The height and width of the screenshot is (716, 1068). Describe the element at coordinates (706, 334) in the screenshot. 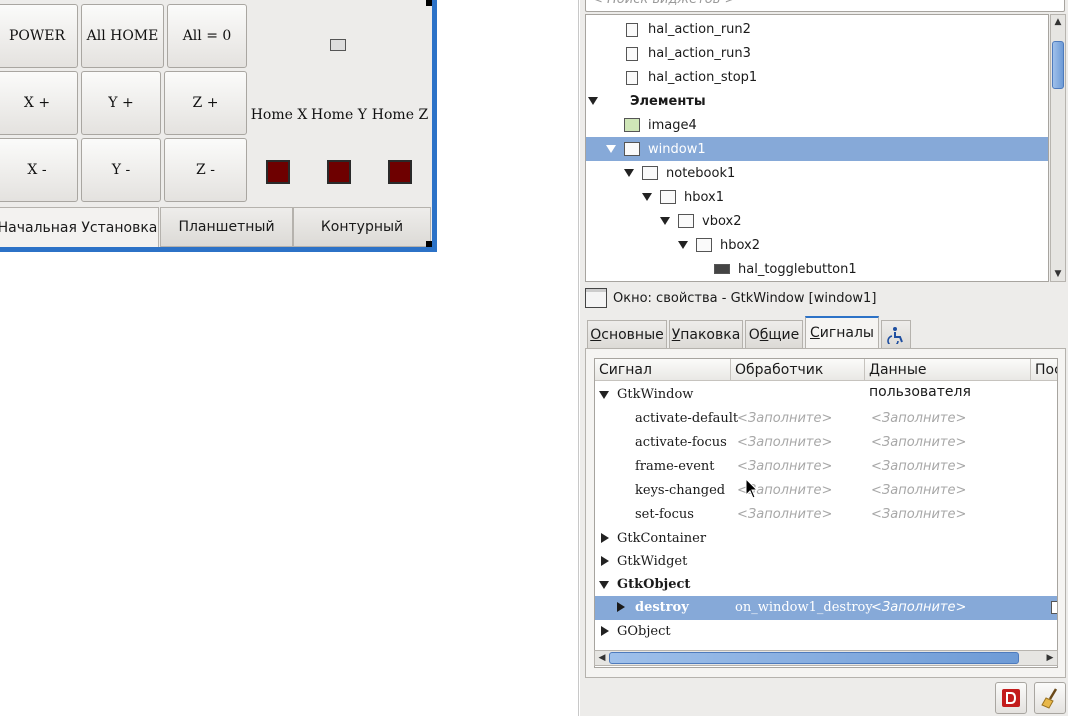

I see `tab-packing: Упаковка` at that location.